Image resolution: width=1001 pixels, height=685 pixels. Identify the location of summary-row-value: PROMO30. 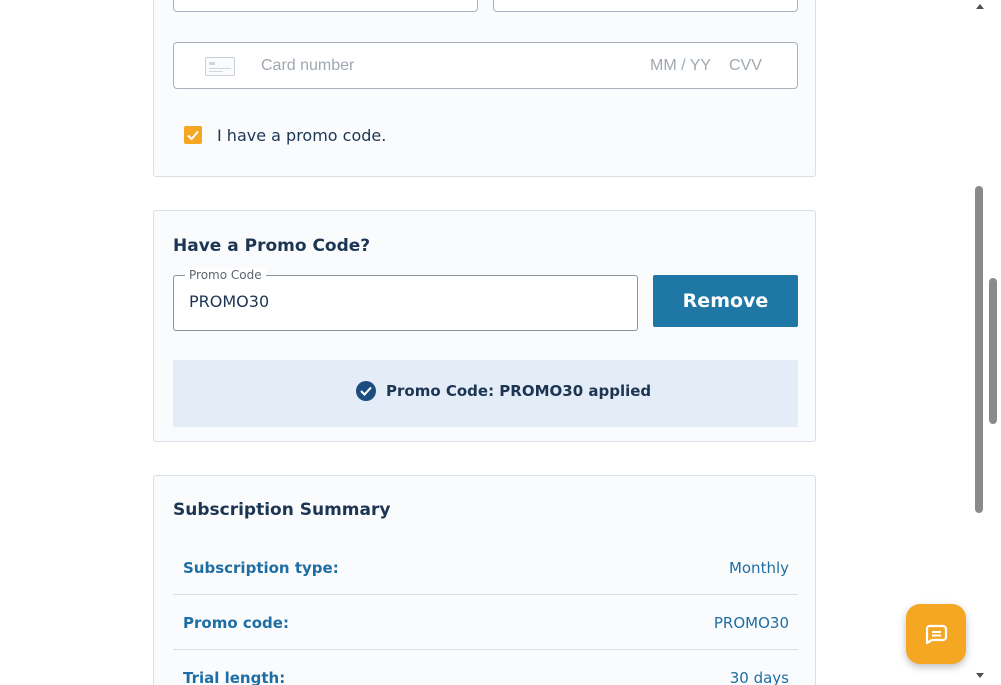
(751, 623).